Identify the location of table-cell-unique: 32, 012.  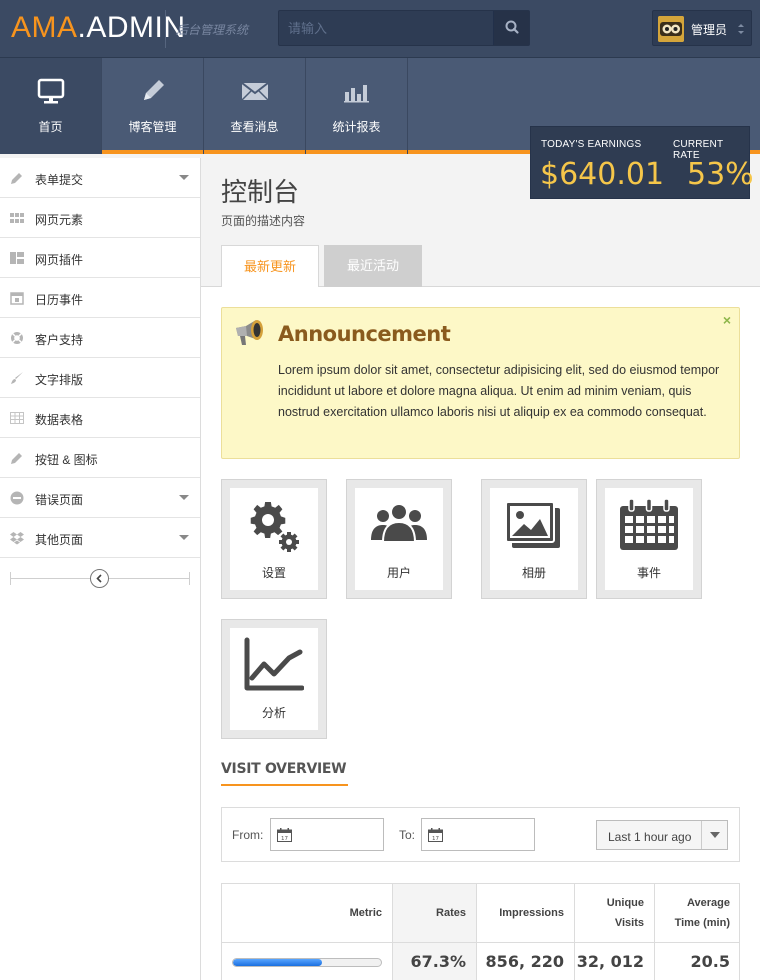
(615, 961).